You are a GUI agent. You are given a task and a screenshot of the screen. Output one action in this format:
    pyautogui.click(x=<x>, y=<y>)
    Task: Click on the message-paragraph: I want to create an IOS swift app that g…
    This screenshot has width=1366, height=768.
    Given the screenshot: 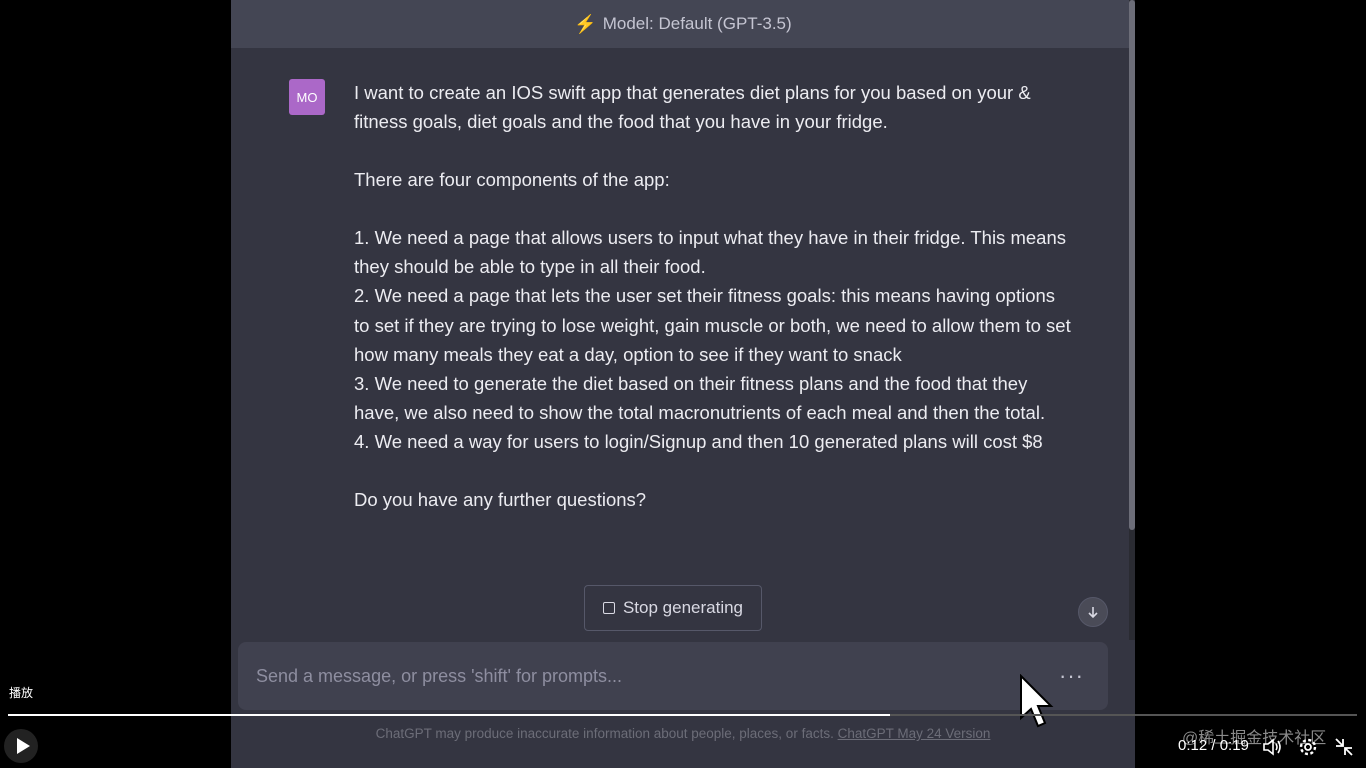 What is the action you would take?
    pyautogui.click(x=692, y=107)
    